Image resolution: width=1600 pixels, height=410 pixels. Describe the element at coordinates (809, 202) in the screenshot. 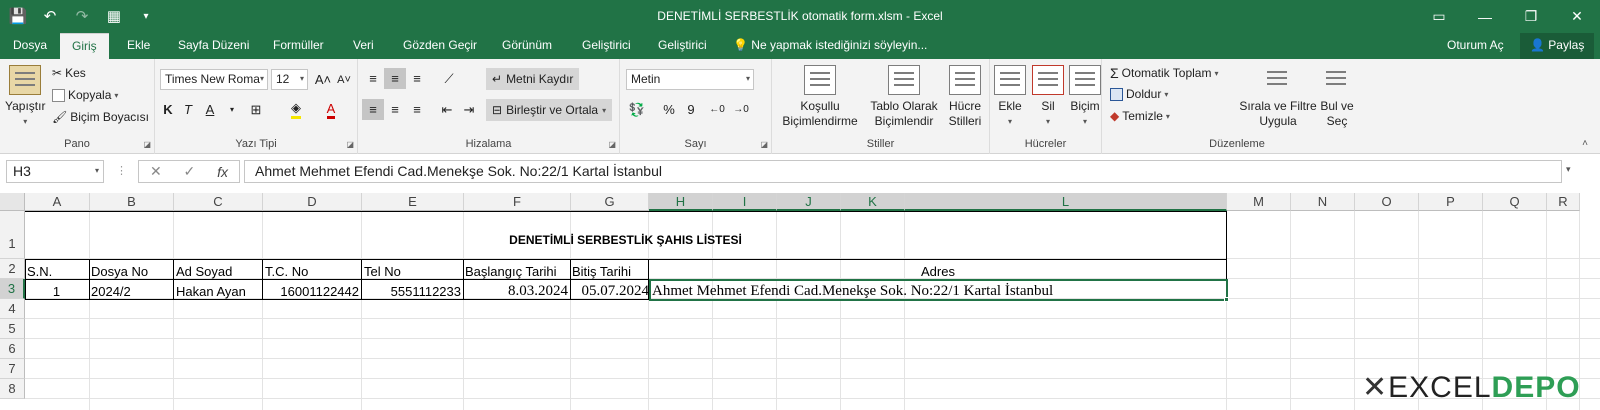

I see `column-header-j: J` at that location.